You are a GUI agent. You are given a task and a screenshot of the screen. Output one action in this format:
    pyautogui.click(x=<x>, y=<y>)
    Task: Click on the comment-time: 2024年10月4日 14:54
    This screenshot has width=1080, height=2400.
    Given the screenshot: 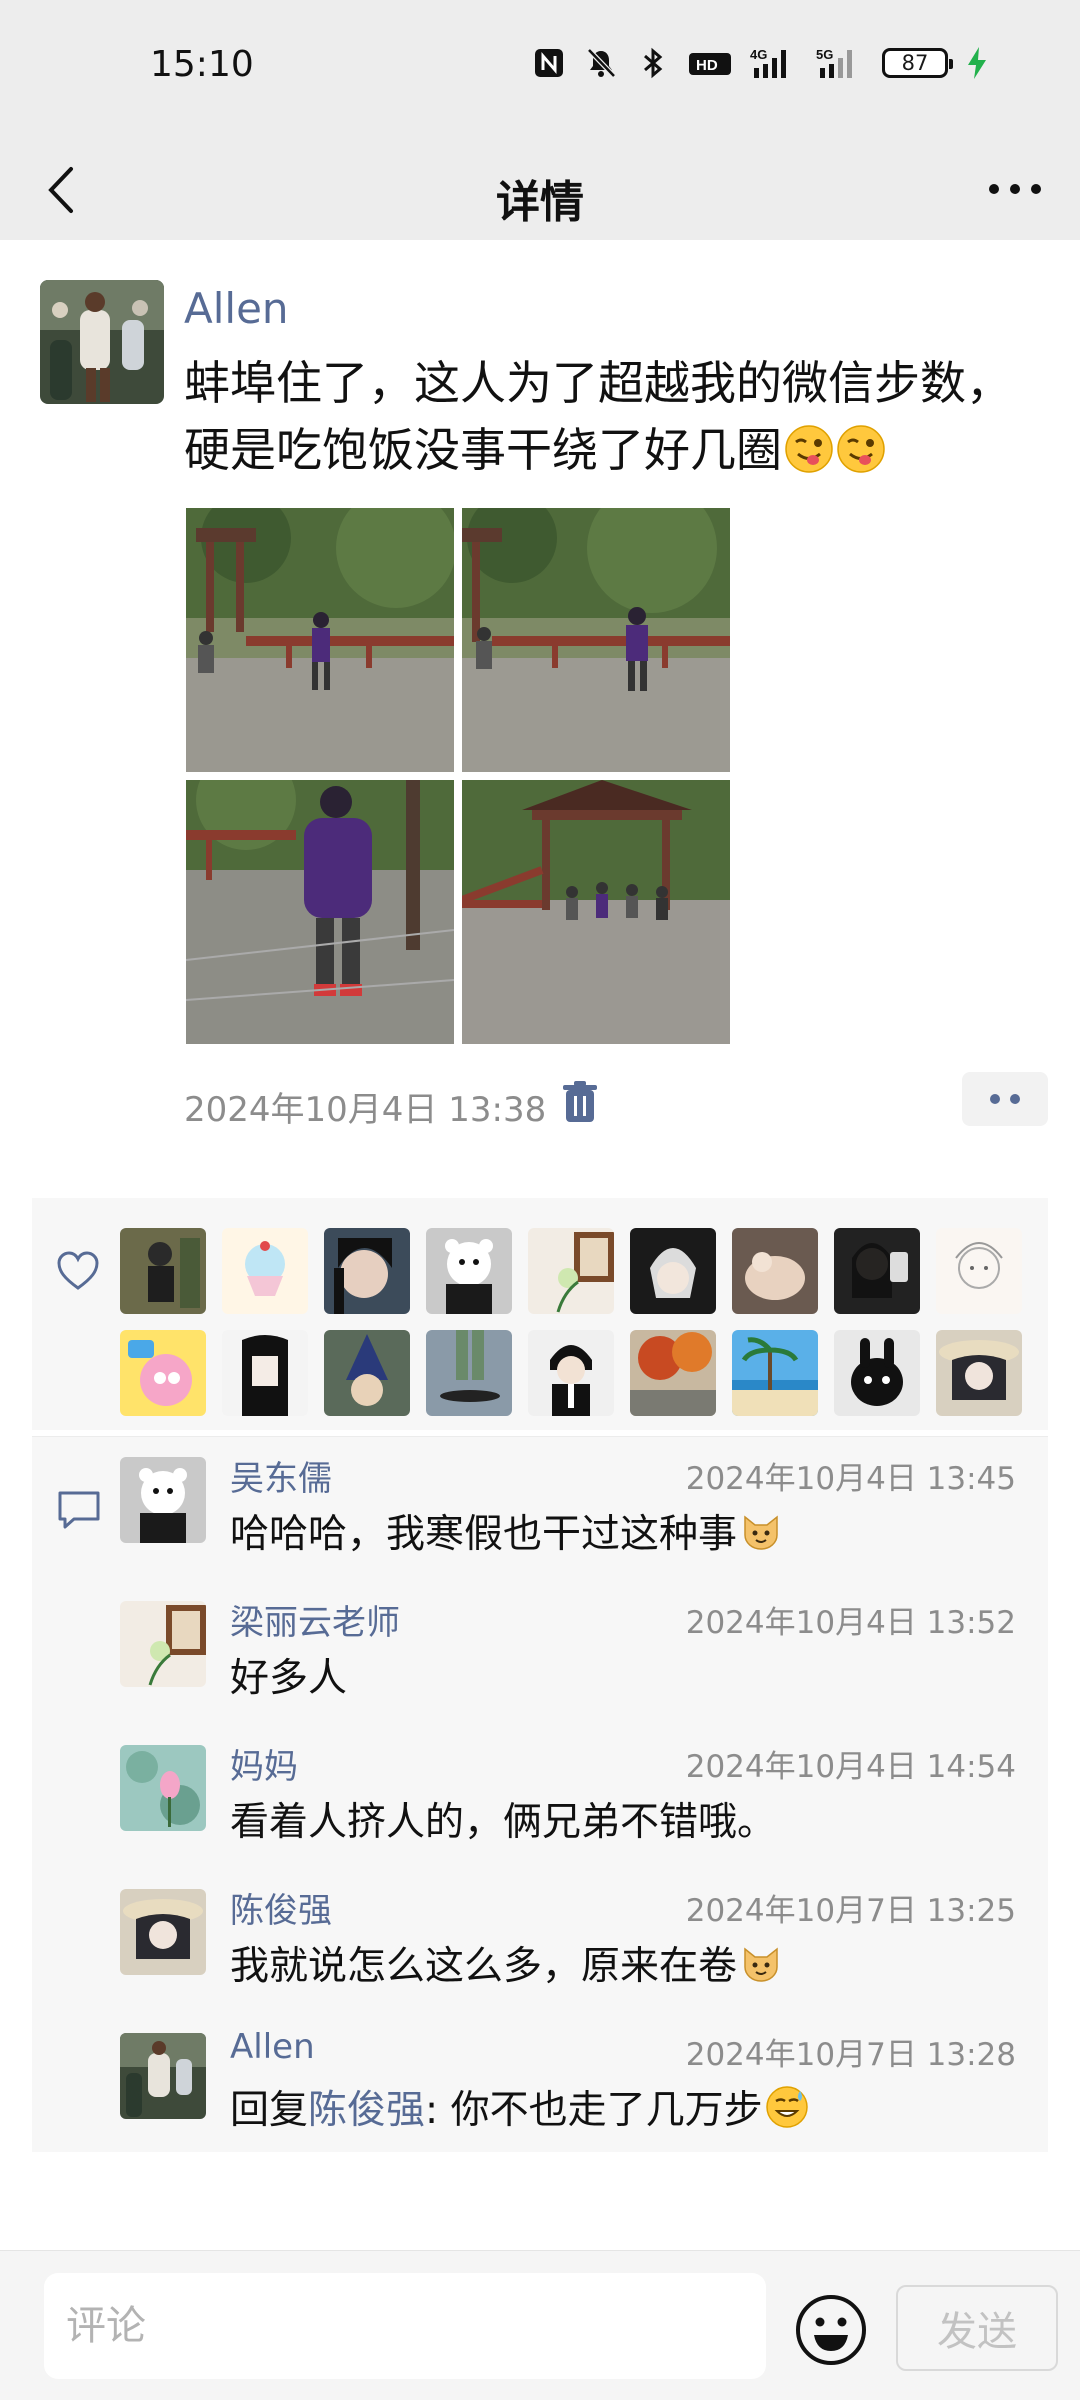 What is the action you would take?
    pyautogui.click(x=850, y=1767)
    